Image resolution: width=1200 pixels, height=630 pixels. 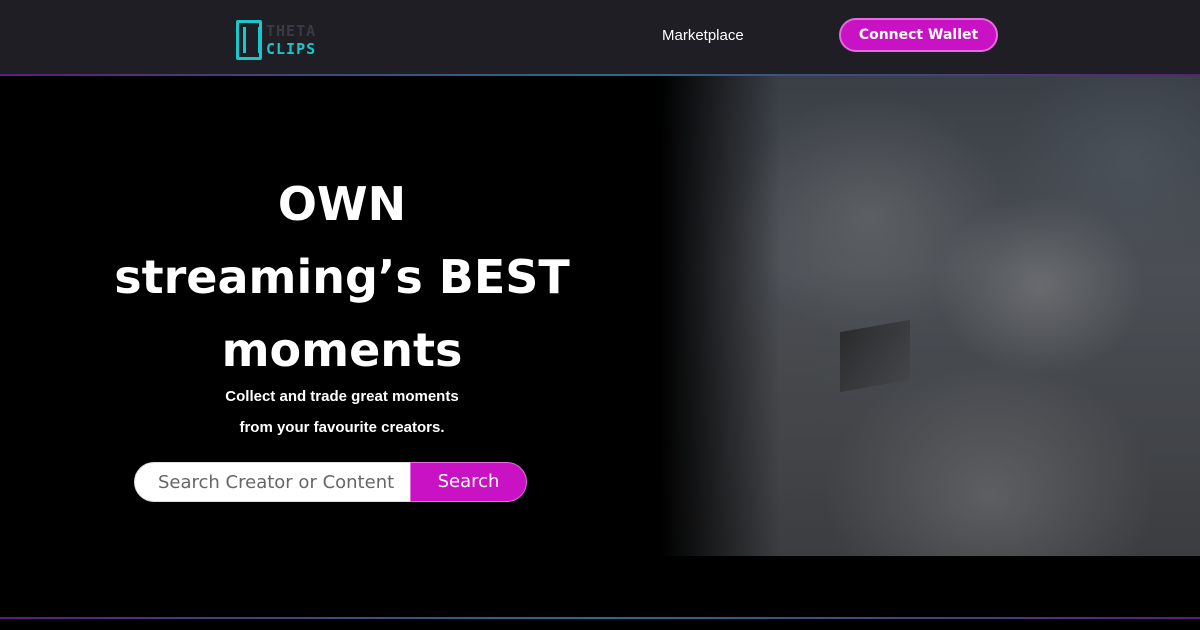 I want to click on hero-title: OWN streaming’s BEST moments, so click(x=342, y=277).